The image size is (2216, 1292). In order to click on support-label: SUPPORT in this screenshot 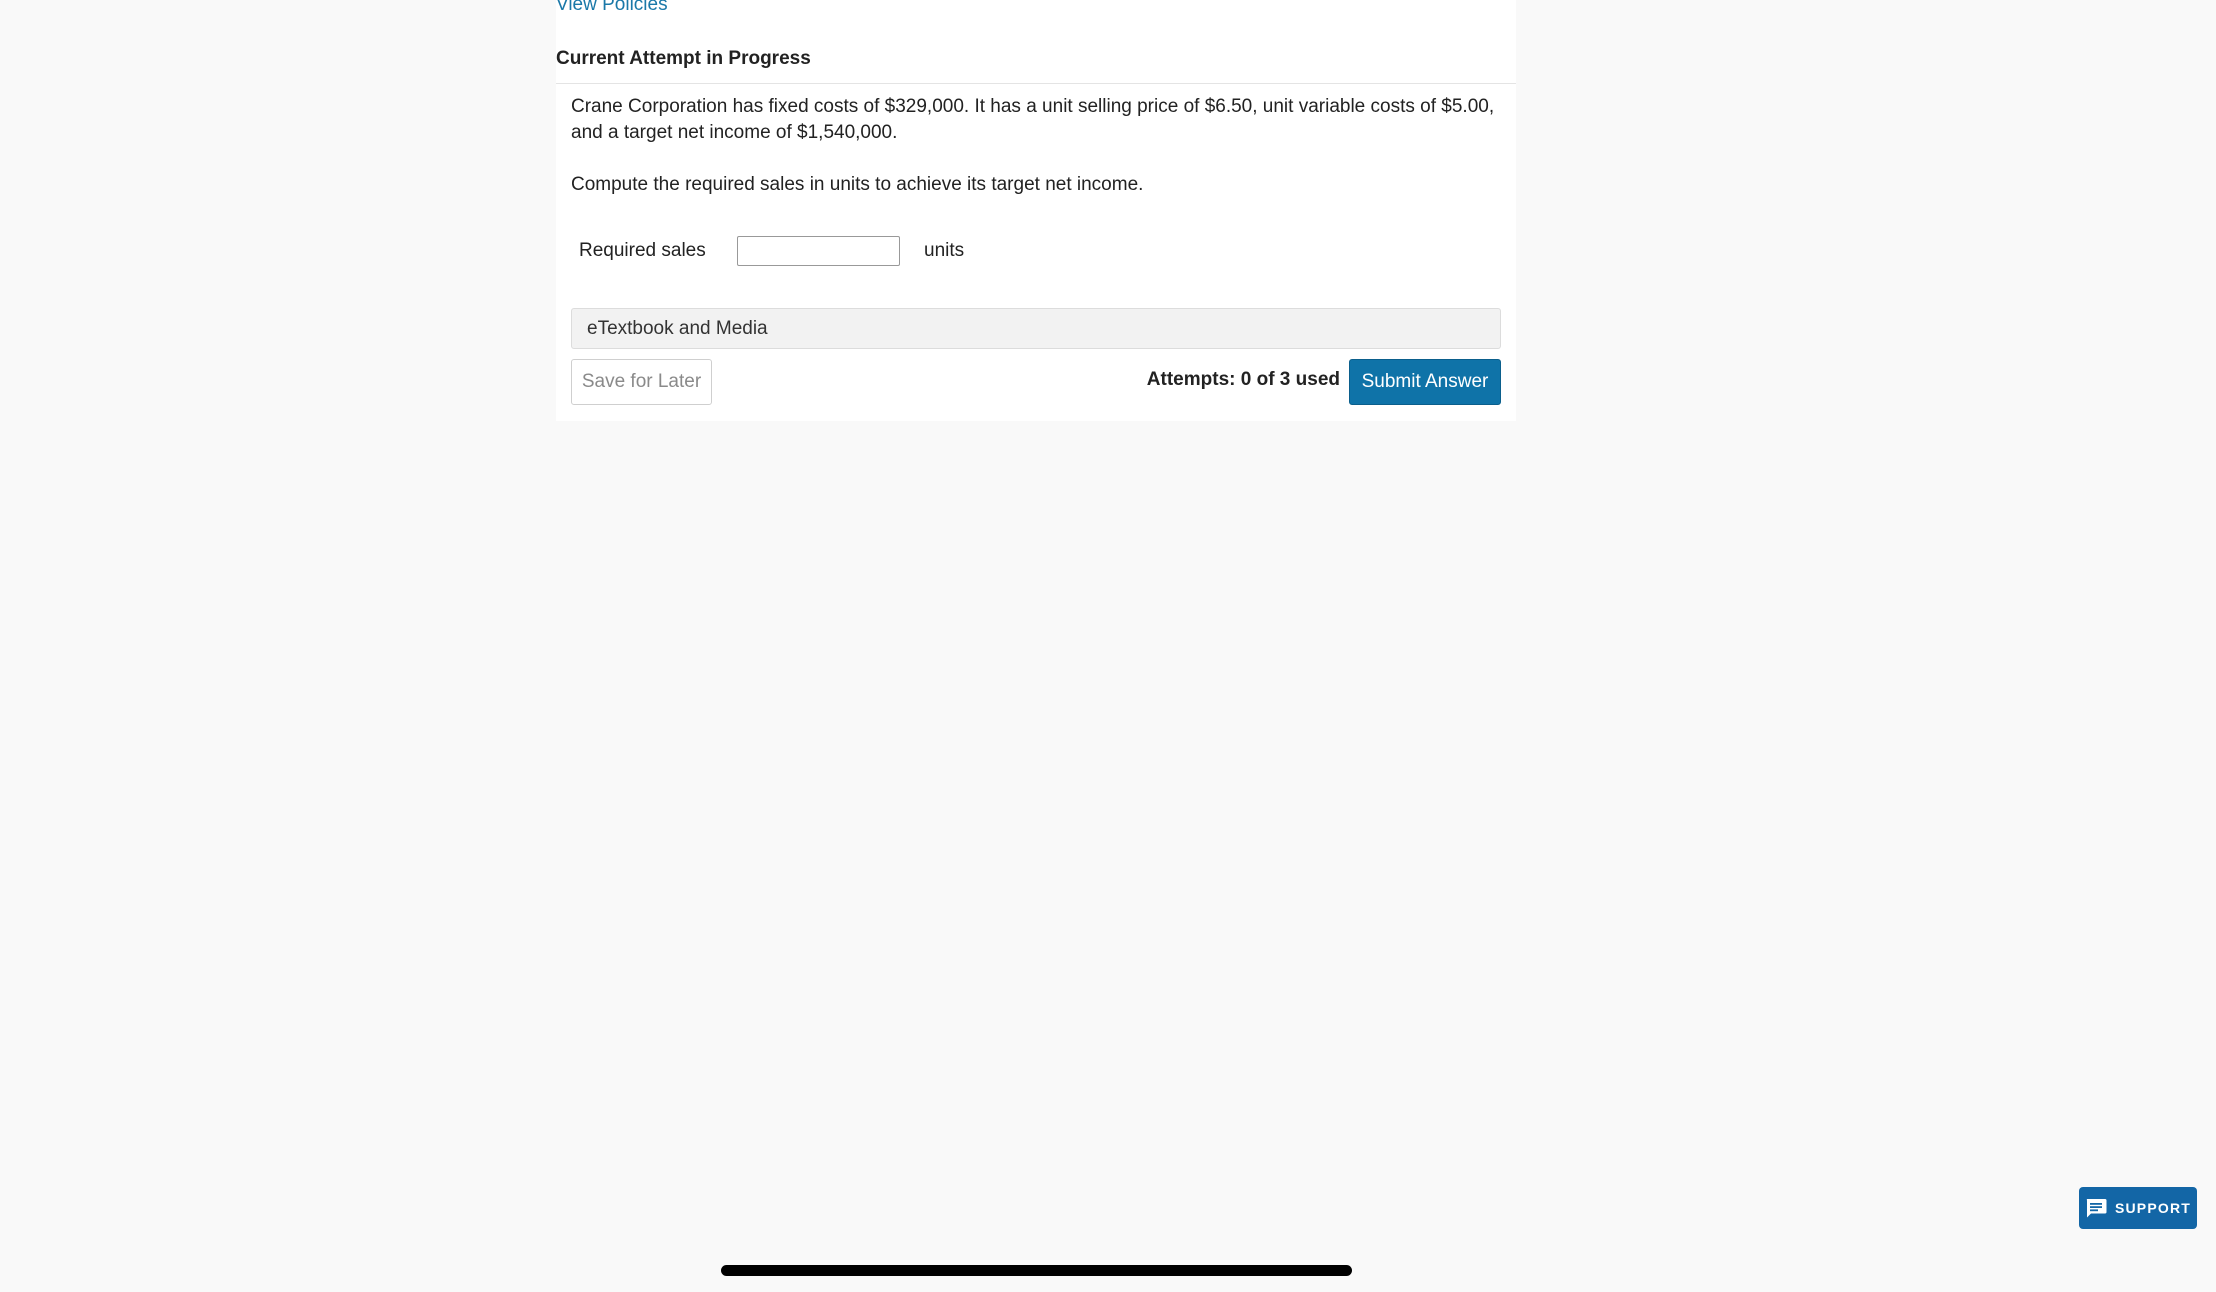, I will do `click(2153, 1208)`.